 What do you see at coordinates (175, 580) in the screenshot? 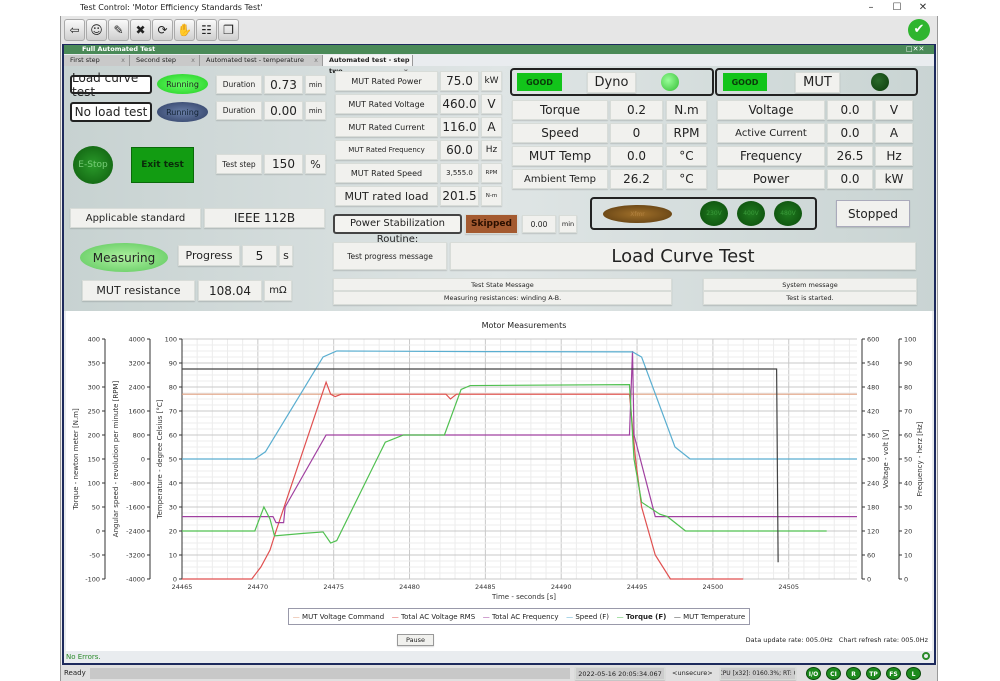
I see `temp-tick-label: 0` at bounding box center [175, 580].